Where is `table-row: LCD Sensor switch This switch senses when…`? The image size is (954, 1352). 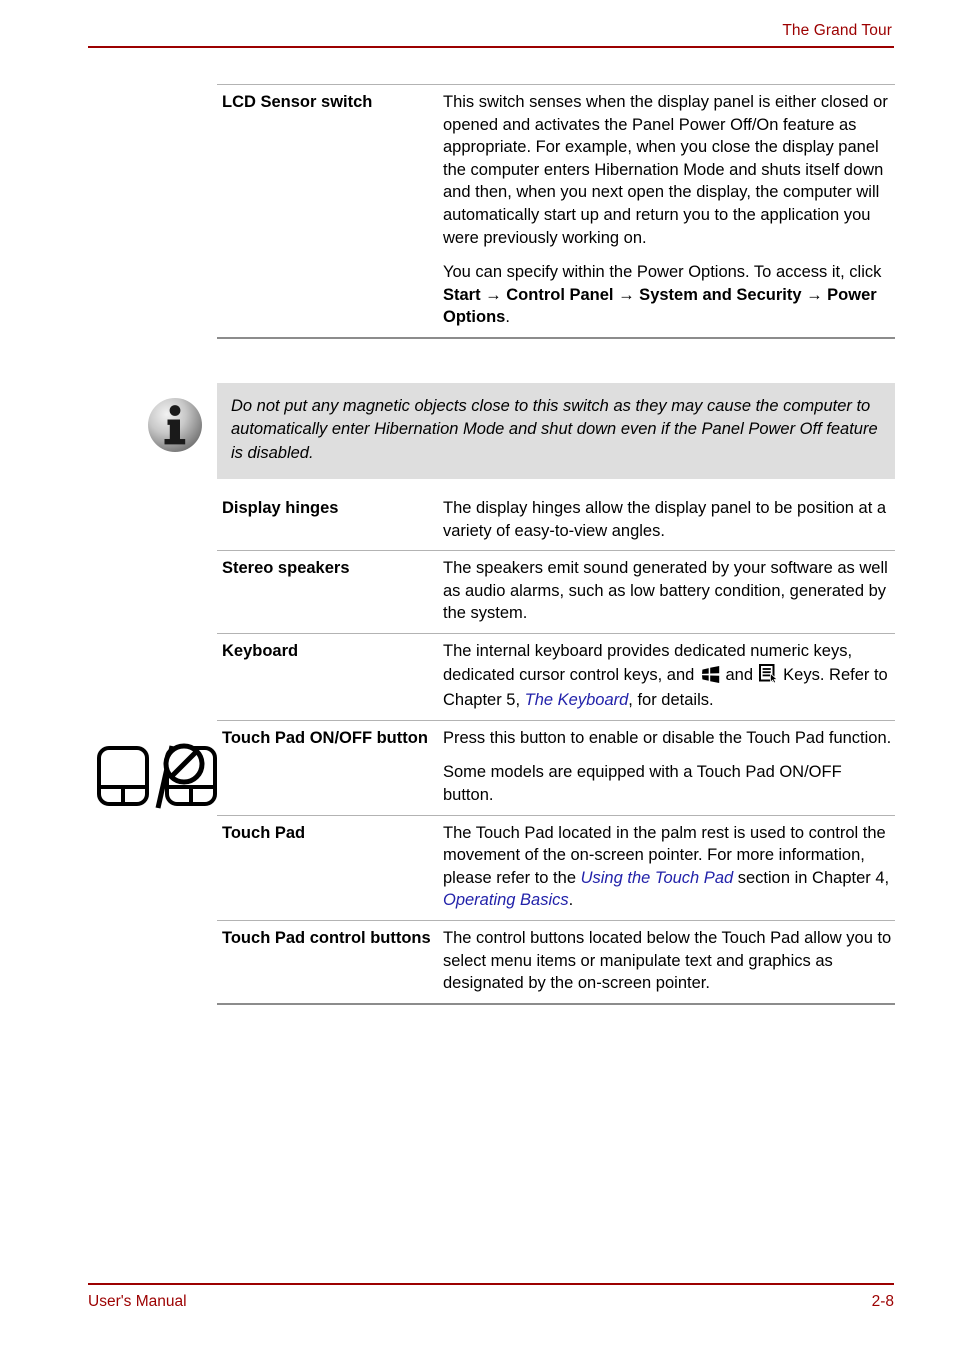 table-row: LCD Sensor switch This switch senses when… is located at coordinates (556, 211).